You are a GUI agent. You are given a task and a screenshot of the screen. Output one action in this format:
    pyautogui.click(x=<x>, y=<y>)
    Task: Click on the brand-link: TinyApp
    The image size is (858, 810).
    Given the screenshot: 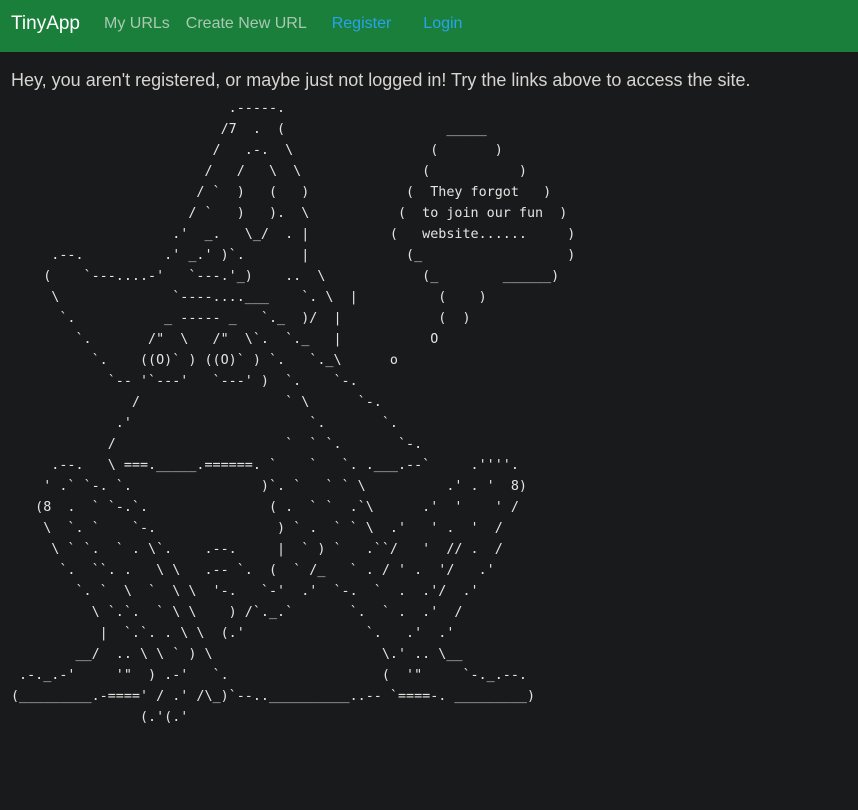 What is the action you would take?
    pyautogui.click(x=45, y=24)
    